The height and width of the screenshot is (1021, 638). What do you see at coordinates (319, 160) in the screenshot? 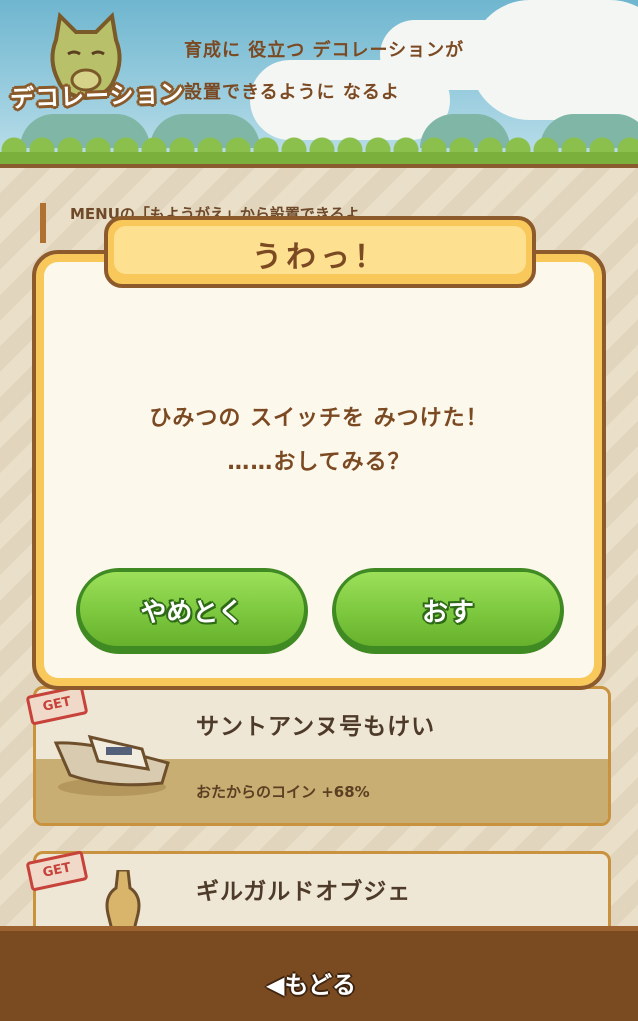
I see `ground-strip` at bounding box center [319, 160].